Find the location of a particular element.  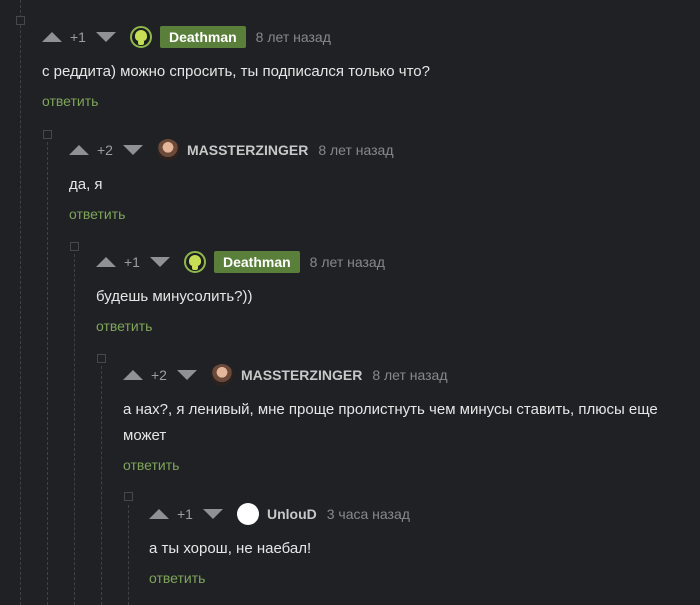

comment-time: 3 часа назад is located at coordinates (368, 514).